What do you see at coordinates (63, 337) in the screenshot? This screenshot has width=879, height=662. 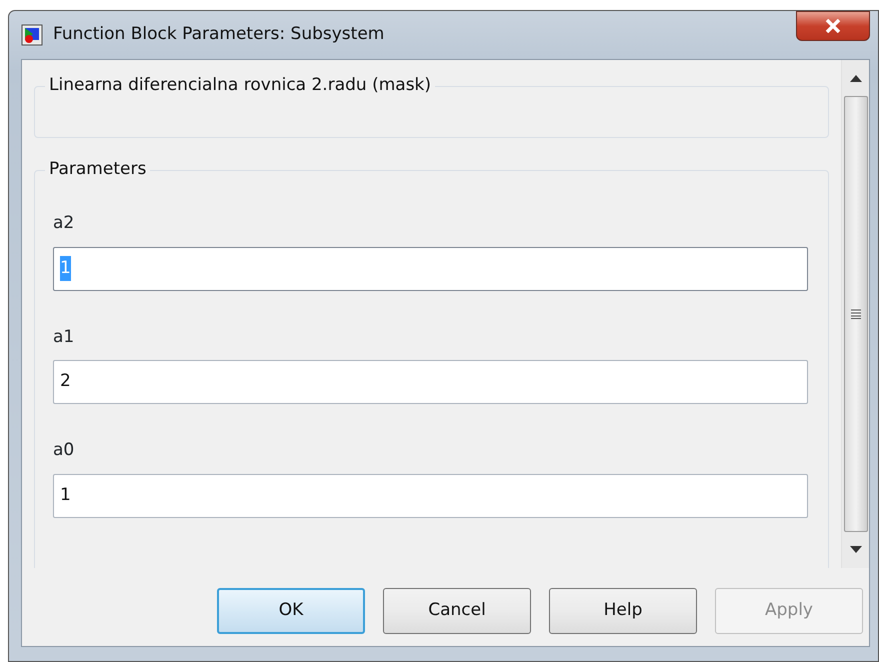 I see `parameter-label: a1` at bounding box center [63, 337].